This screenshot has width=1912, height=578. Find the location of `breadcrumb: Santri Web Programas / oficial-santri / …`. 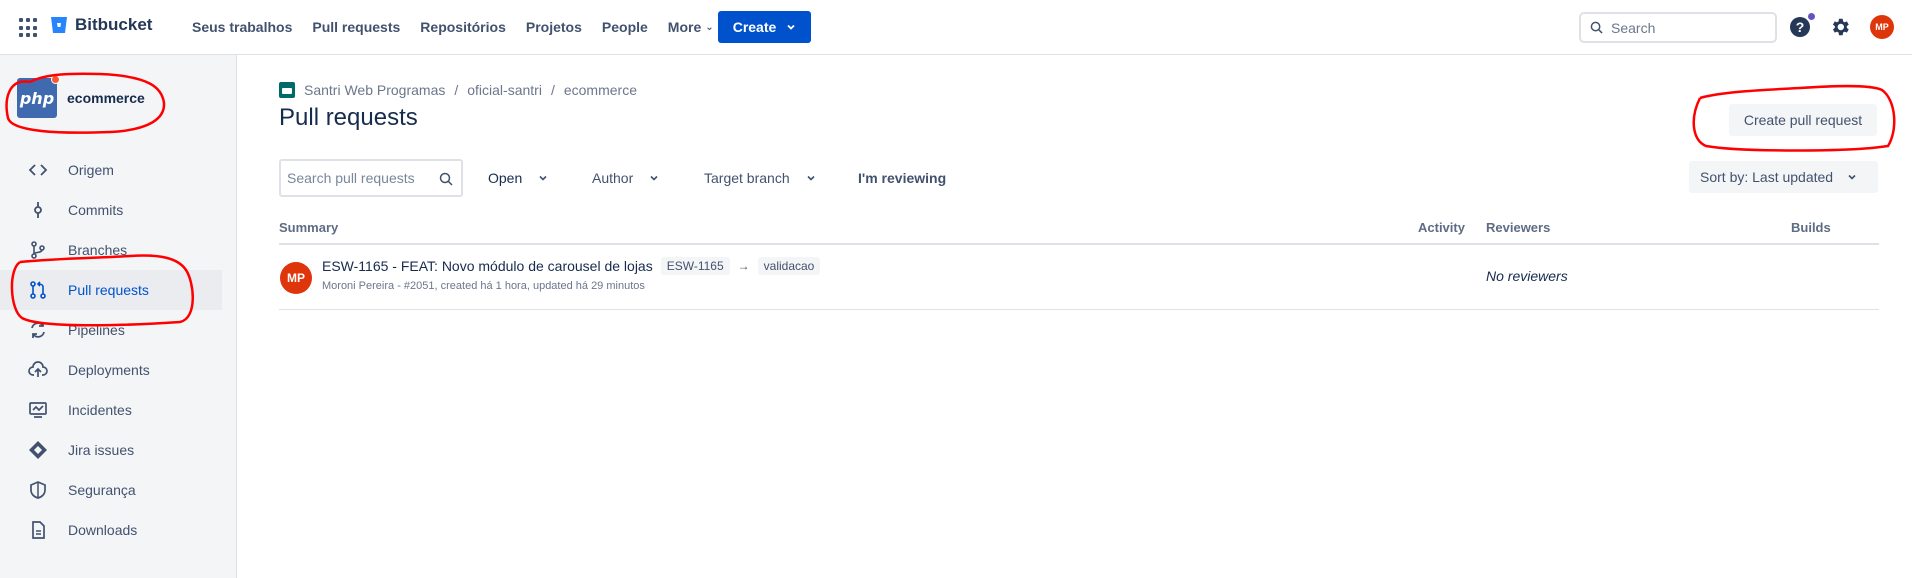

breadcrumb: Santri Web Programas / oficial-santri / … is located at coordinates (458, 90).